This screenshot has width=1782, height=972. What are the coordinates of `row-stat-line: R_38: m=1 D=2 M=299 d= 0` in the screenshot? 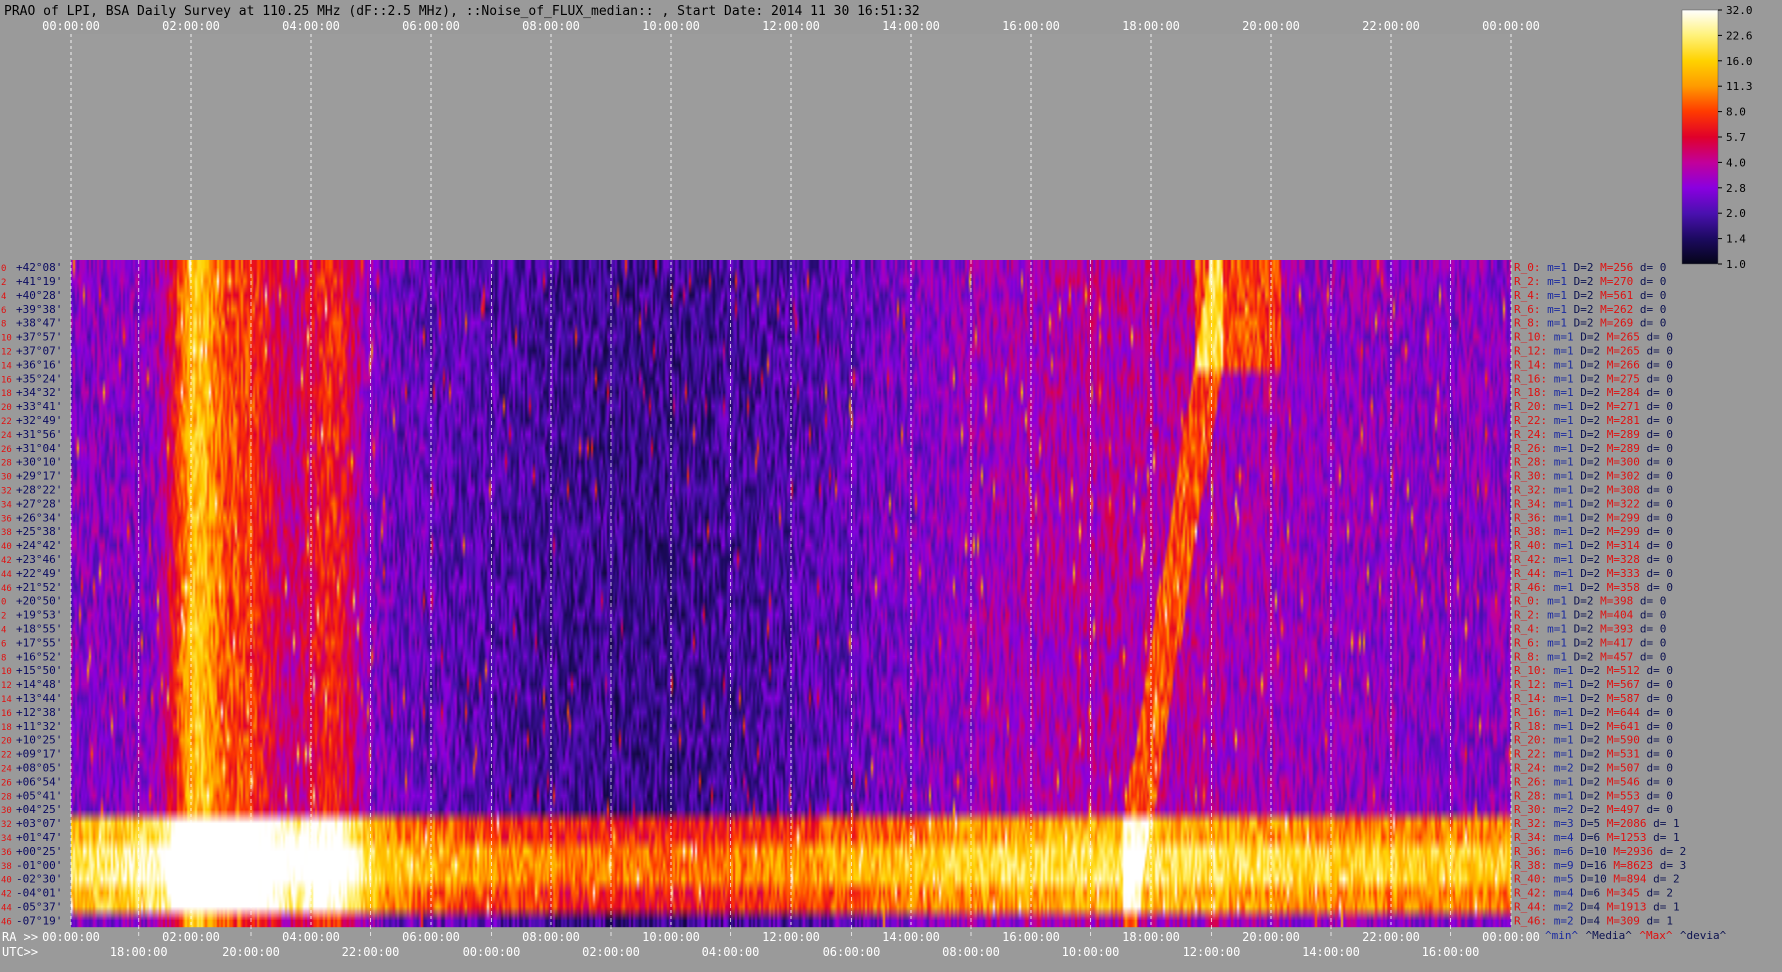 It's located at (1593, 531).